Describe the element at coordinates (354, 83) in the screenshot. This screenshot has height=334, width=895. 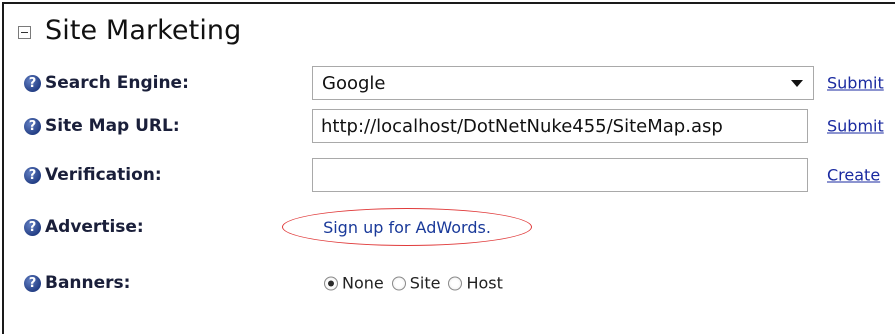
I see `search-engine-selected-value: Google` at that location.